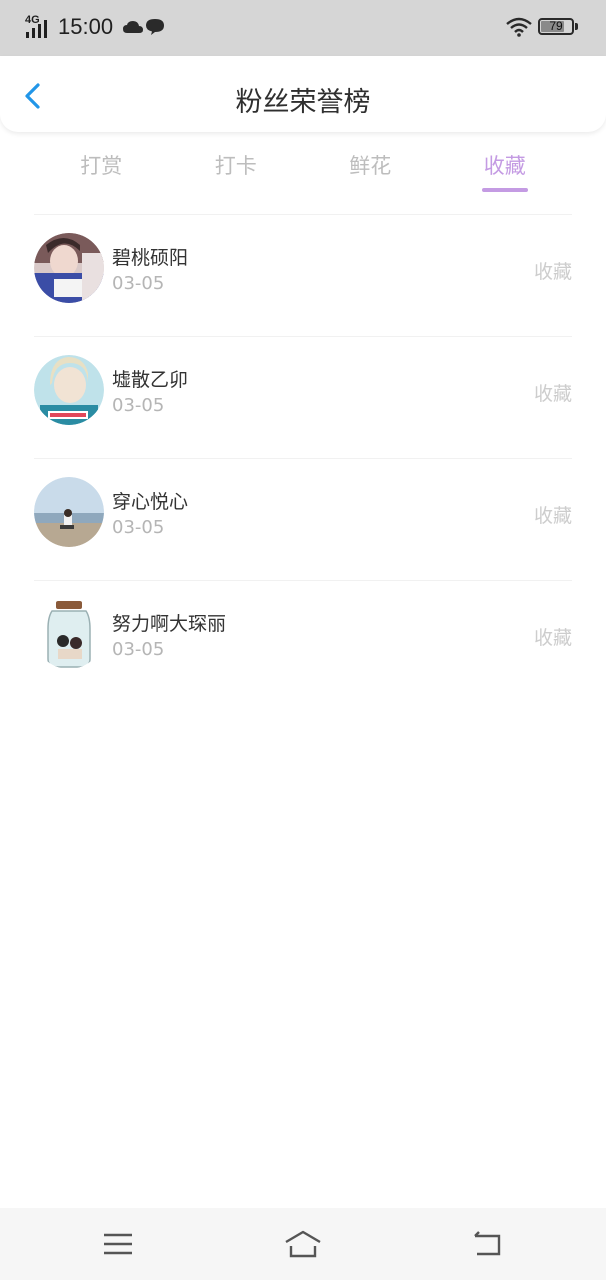 This screenshot has width=606, height=1280. I want to click on page-title: 粉丝荣誉榜, so click(303, 102).